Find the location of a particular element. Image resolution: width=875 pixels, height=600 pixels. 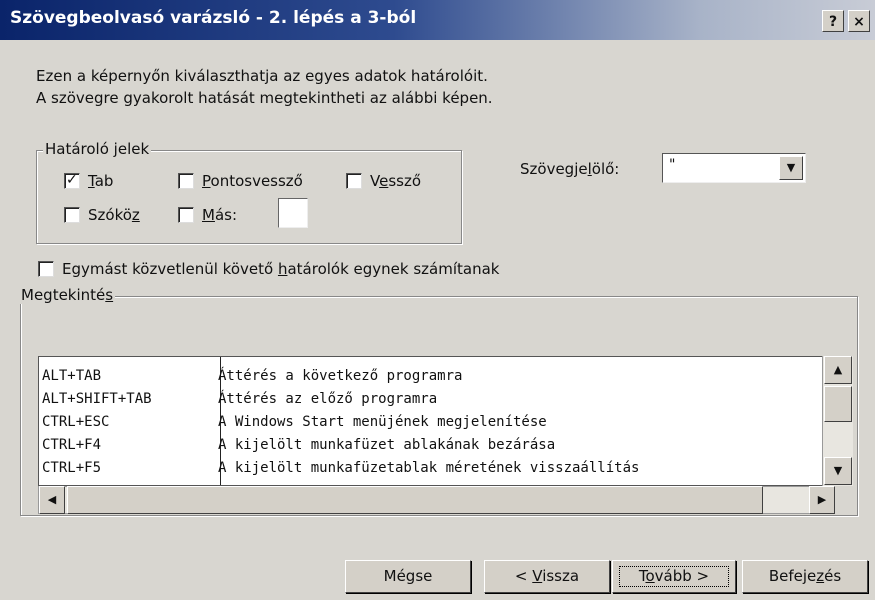

tab-checkbox: ✓ Tab is located at coordinates (88, 181).